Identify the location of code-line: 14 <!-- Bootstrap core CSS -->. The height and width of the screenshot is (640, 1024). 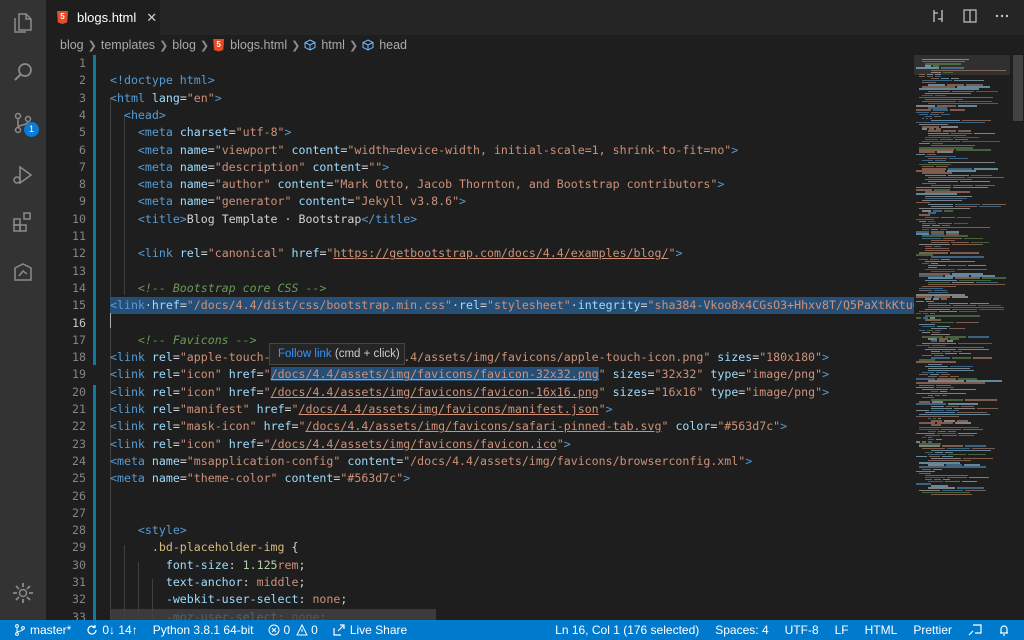
(480, 288).